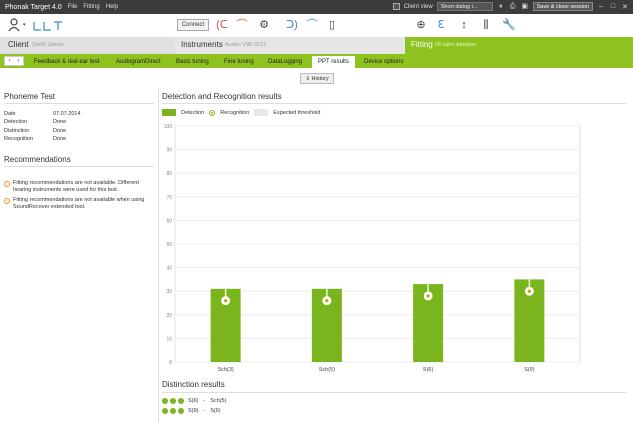 This screenshot has height=422, width=633. What do you see at coordinates (562, 6) in the screenshot?
I see `save-close-button: Save & close session` at bounding box center [562, 6].